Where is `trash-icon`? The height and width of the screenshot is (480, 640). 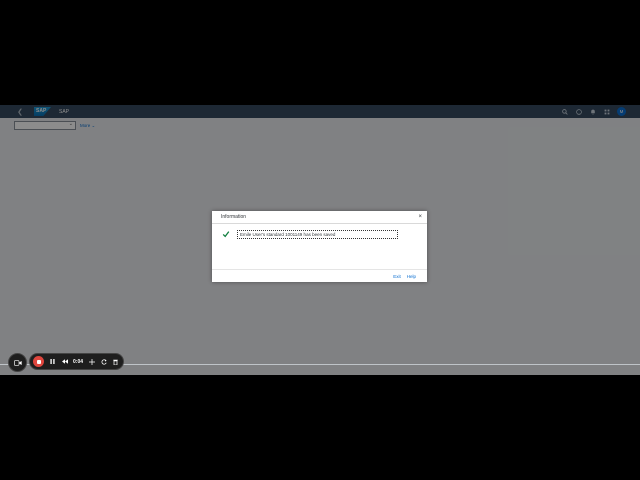 trash-icon is located at coordinates (115, 362).